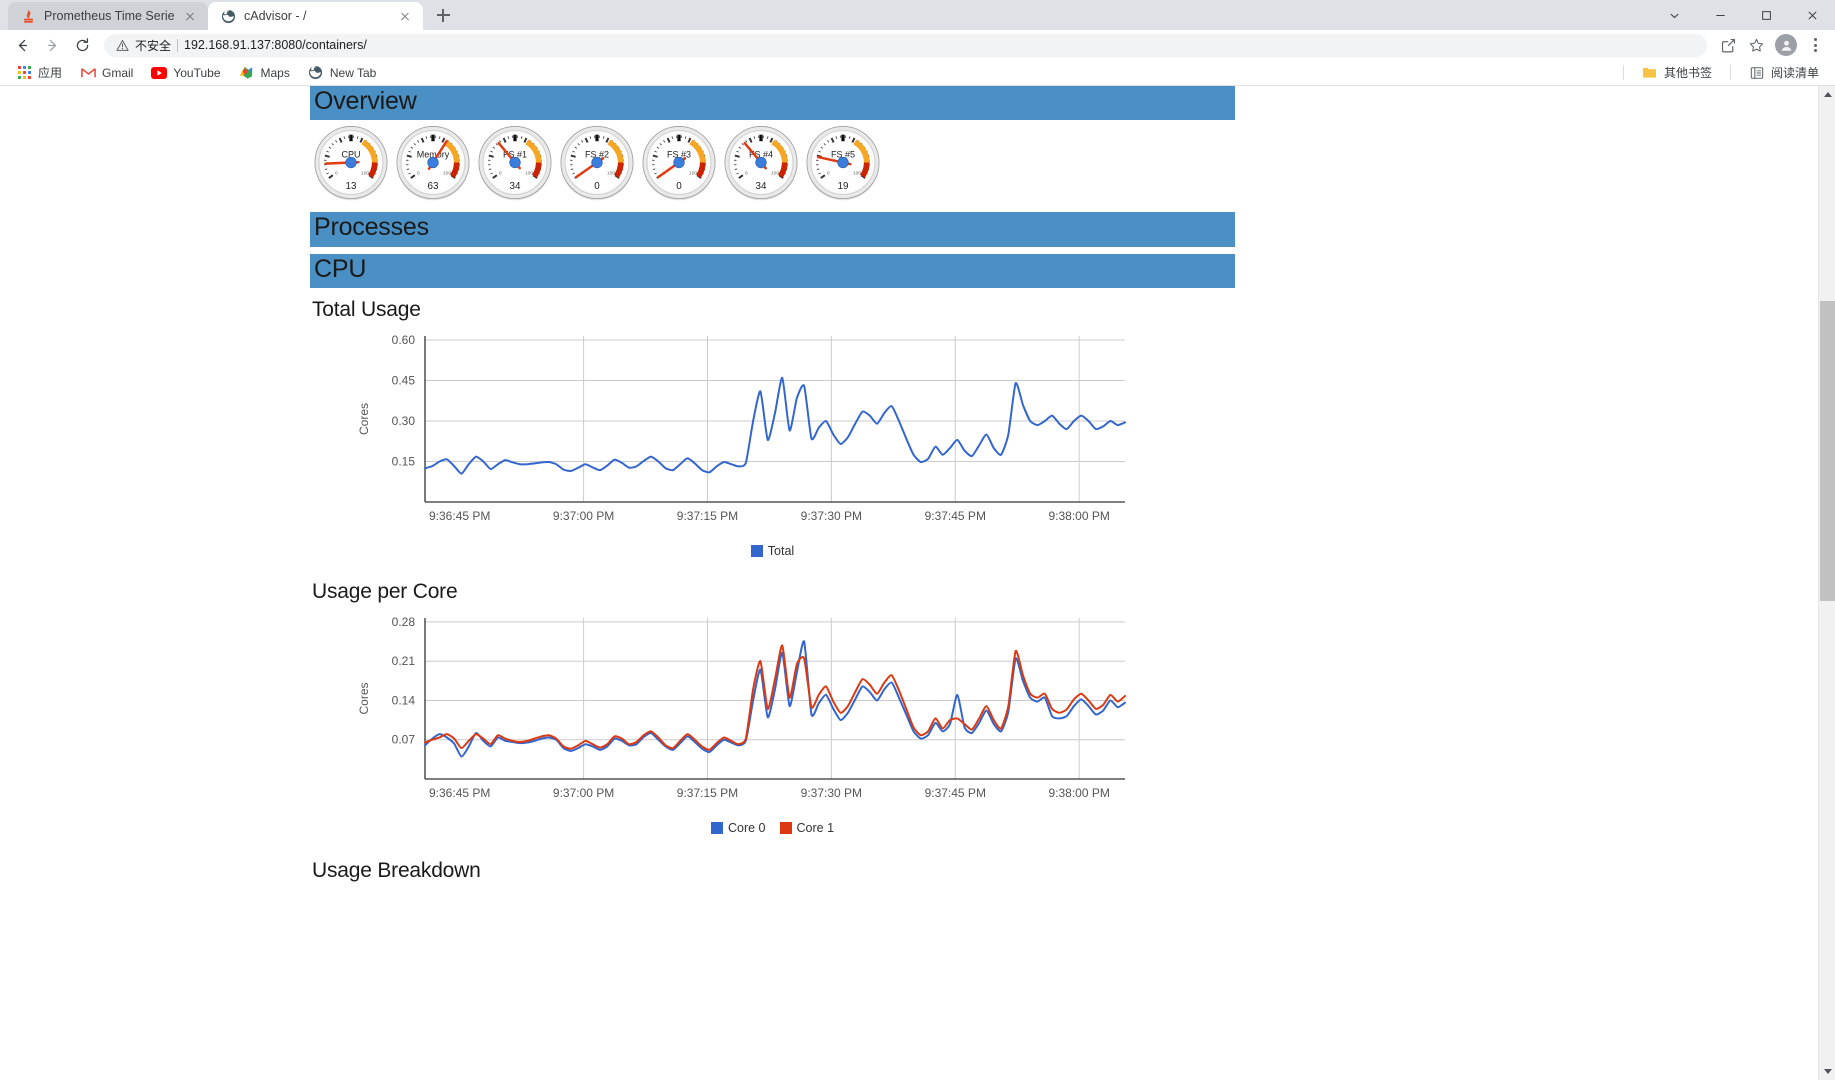  I want to click on forward-button, so click(52, 45).